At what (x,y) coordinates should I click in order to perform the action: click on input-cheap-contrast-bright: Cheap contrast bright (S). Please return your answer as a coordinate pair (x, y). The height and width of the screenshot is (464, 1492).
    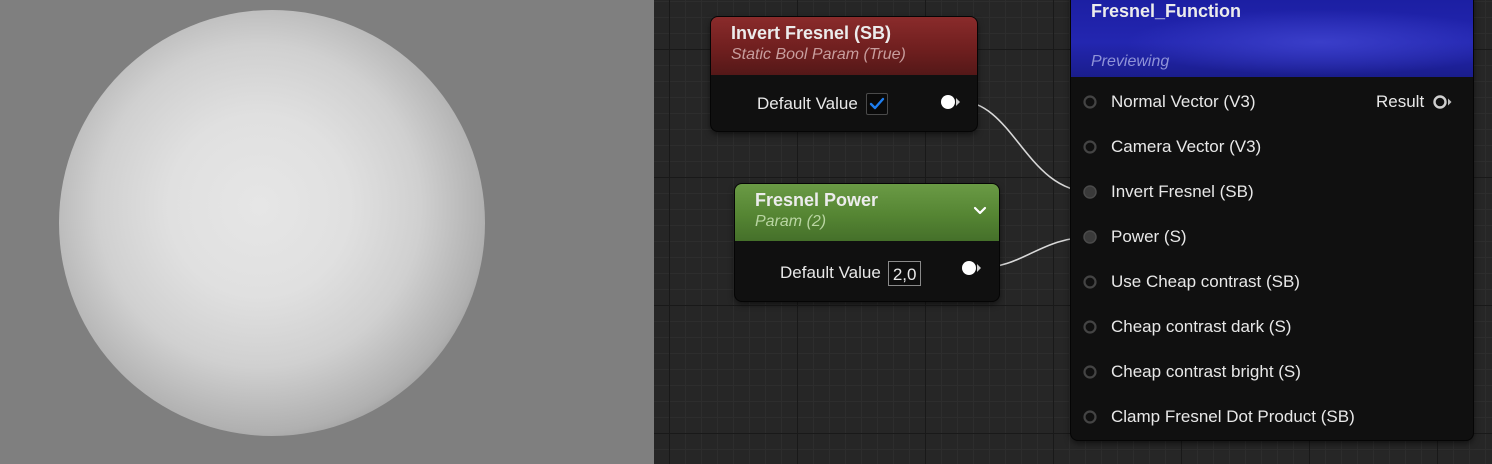
    Looking at the image, I should click on (1192, 372).